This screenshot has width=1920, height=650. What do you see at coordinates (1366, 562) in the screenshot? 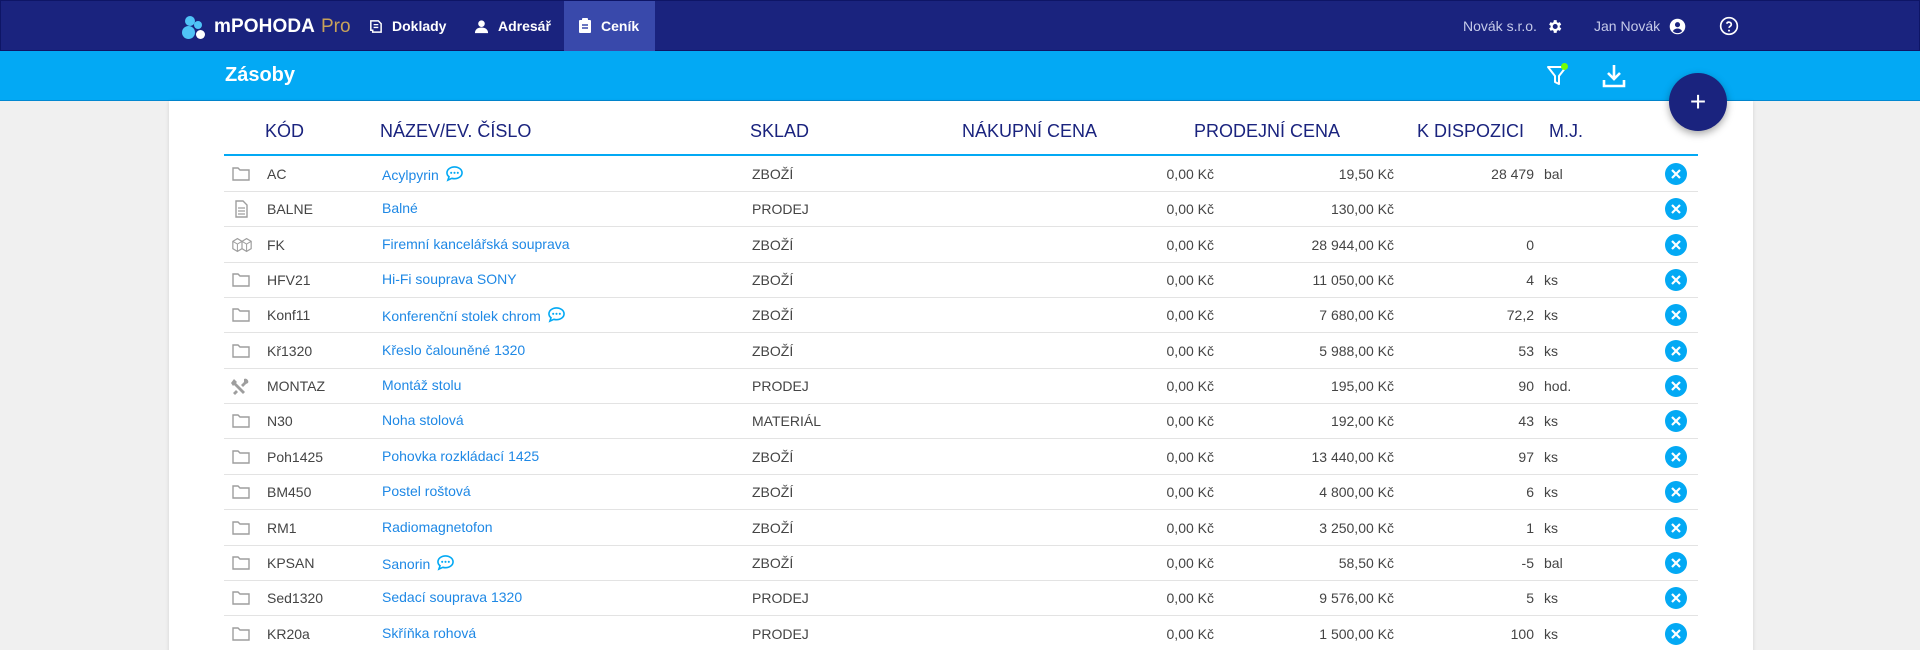
I see `cell-sale-price: 58,50 Kč` at bounding box center [1366, 562].